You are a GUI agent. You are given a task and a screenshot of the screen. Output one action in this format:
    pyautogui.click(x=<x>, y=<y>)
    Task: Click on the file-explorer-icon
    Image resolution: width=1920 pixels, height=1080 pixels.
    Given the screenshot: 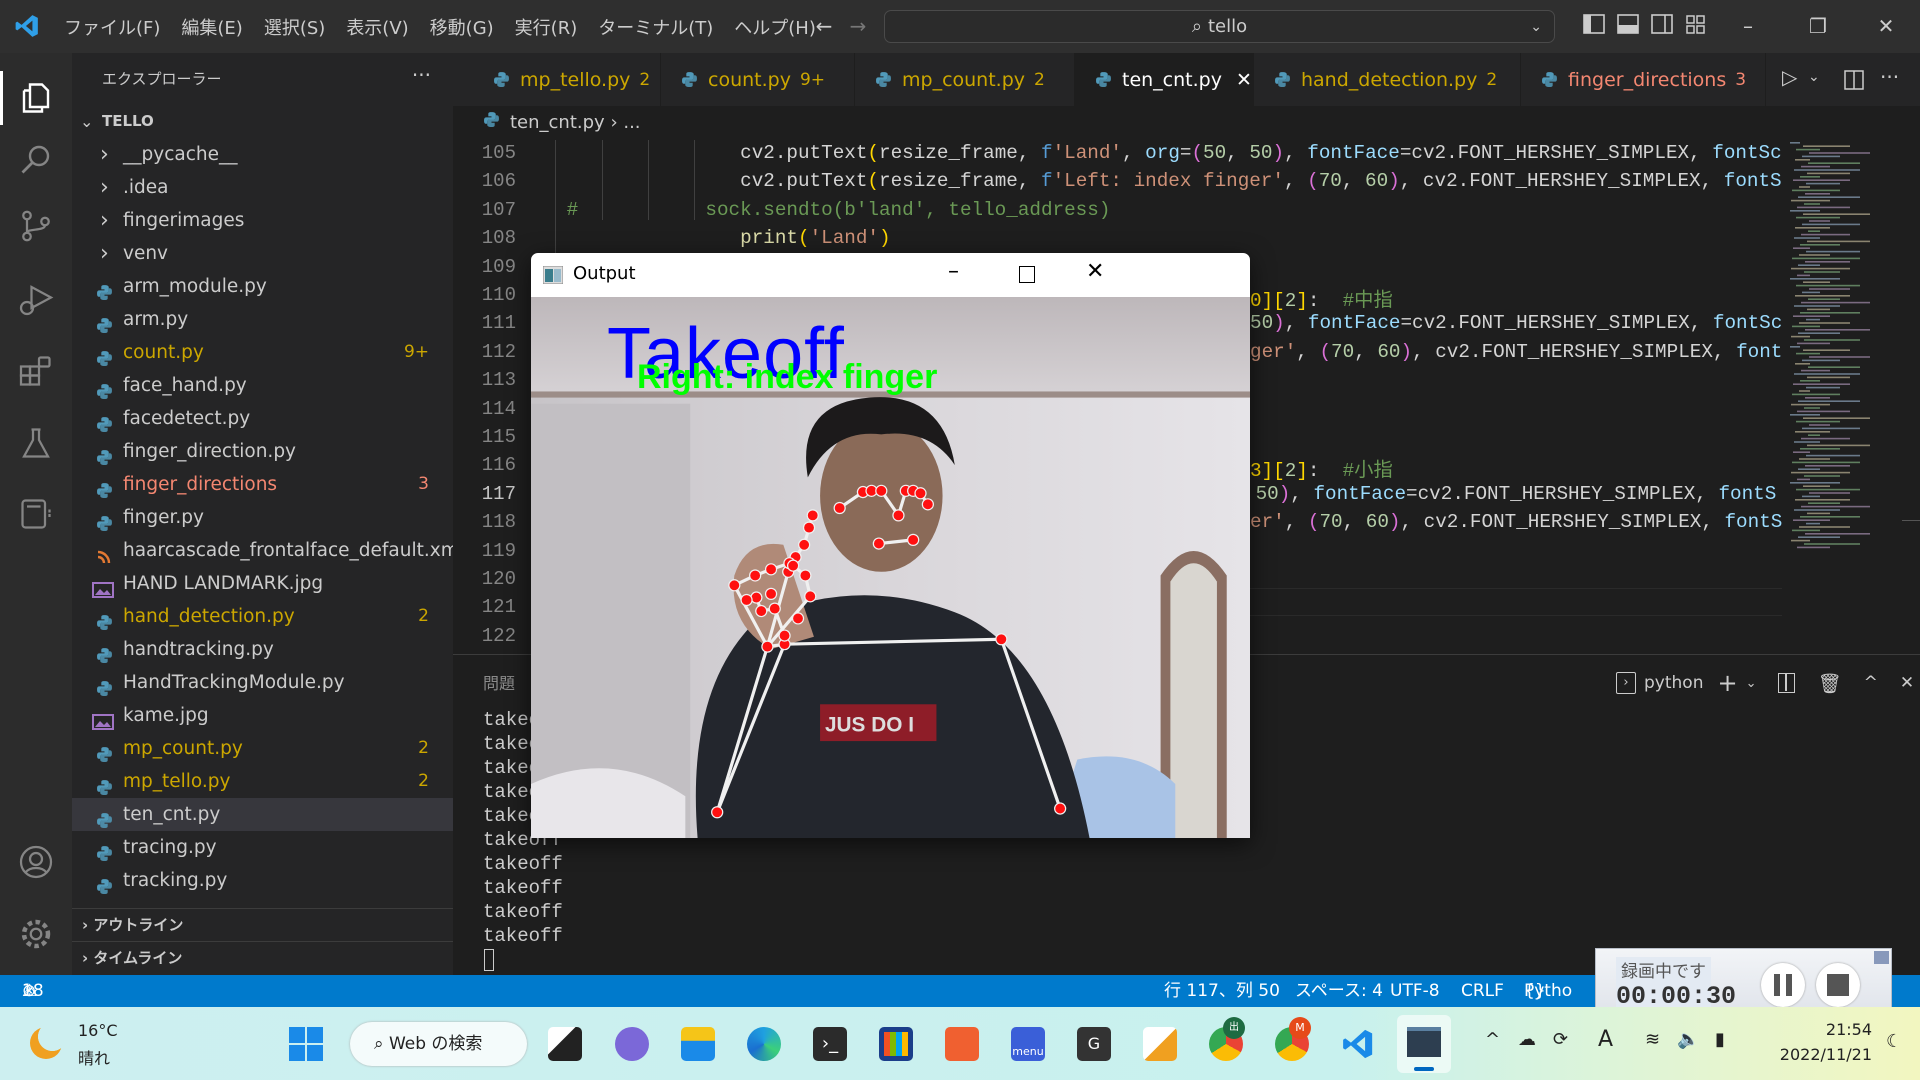 What is the action you would take?
    pyautogui.click(x=698, y=1044)
    